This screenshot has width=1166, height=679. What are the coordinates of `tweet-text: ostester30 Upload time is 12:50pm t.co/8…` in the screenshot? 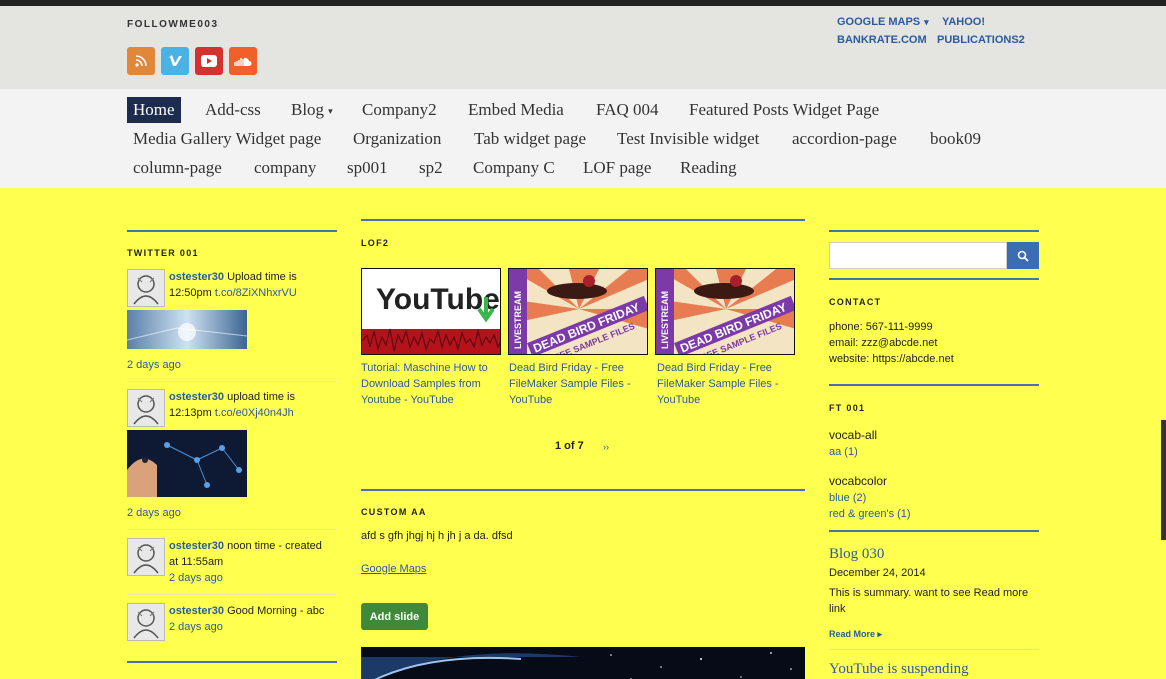 It's located at (251, 285).